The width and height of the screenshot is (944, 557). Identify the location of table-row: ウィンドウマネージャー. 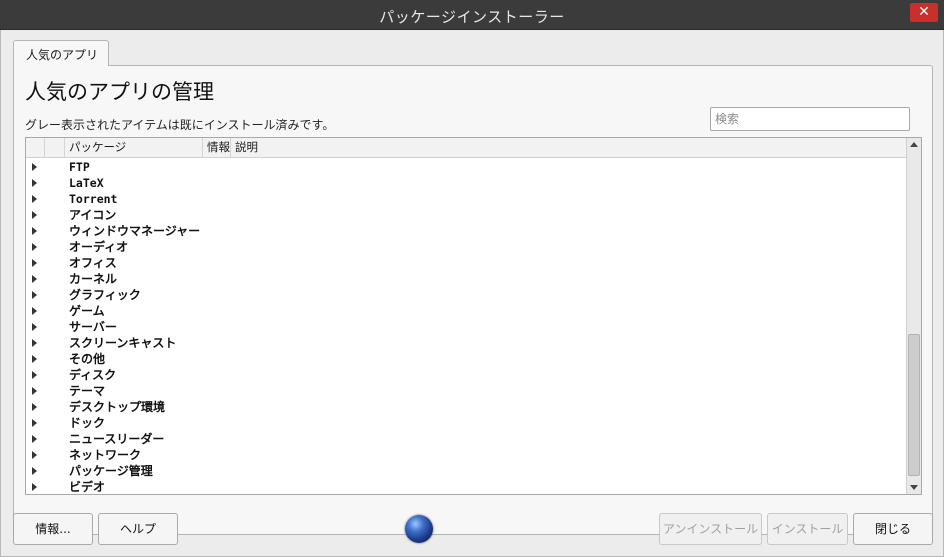
(467, 231).